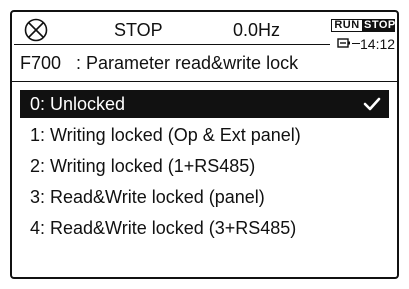  What do you see at coordinates (204, 32) in the screenshot?
I see `status-bar: STOP 0.0Hz RUN STOP 14:12` at bounding box center [204, 32].